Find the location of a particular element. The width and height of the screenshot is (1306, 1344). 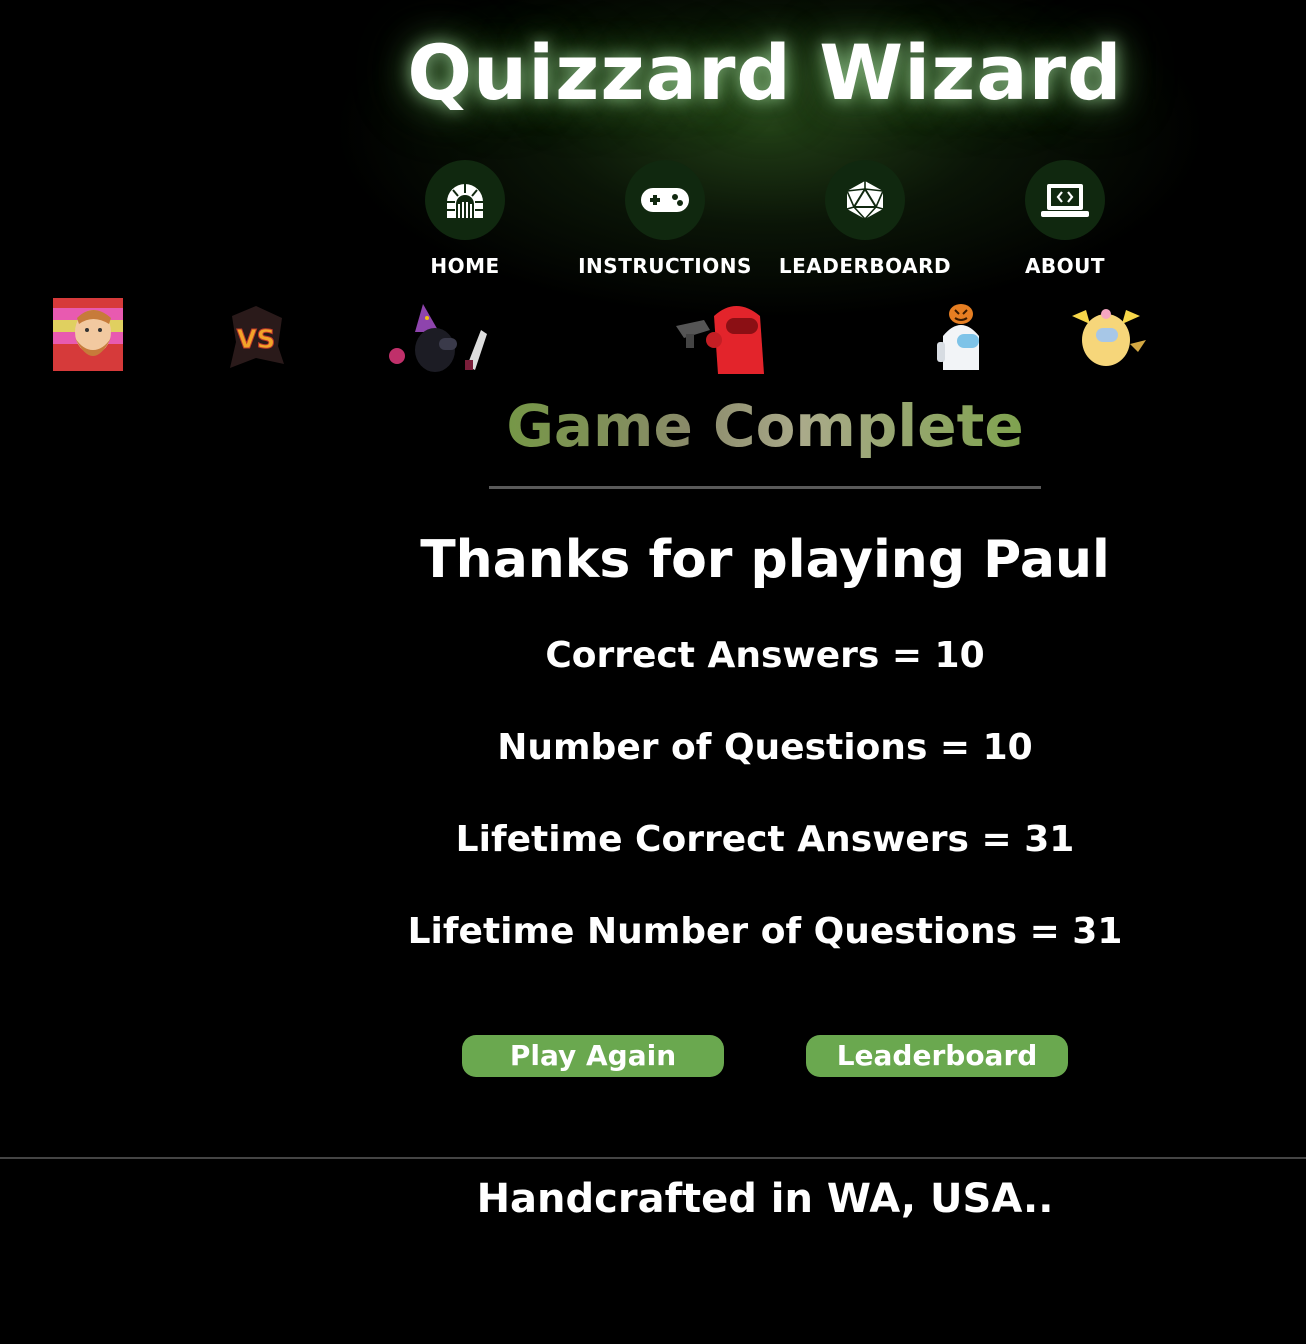

red-crewmate-gun-sprite is located at coordinates (722, 338).